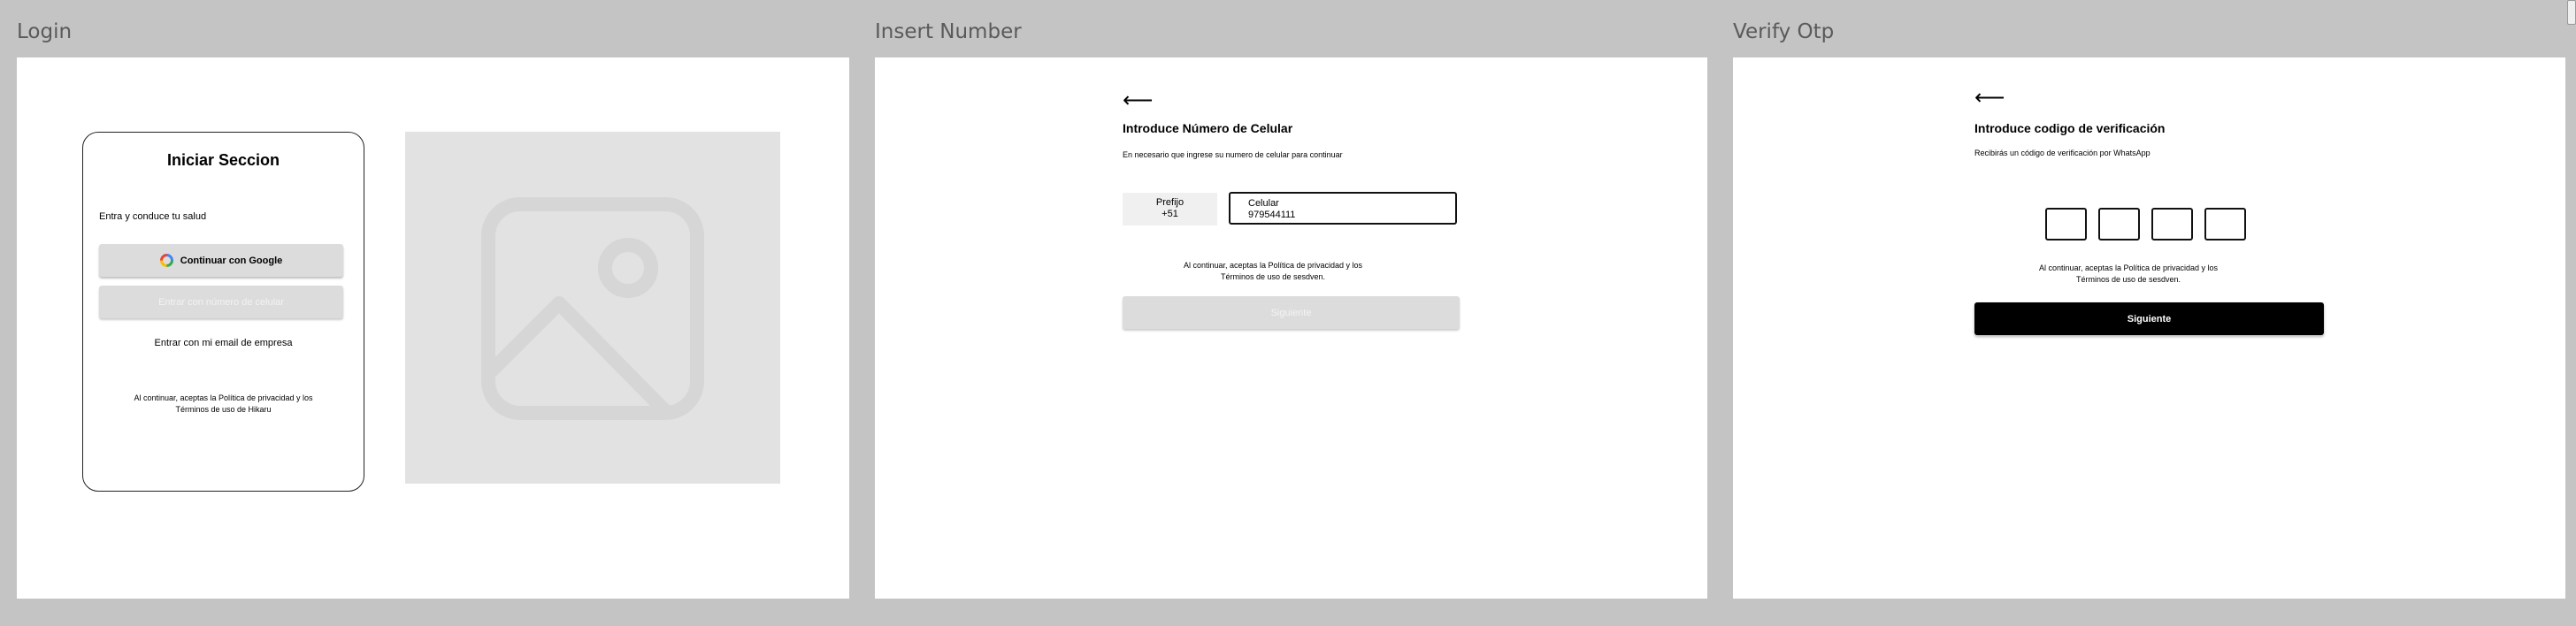 Image resolution: width=2576 pixels, height=626 pixels. Describe the element at coordinates (223, 410) in the screenshot. I see `legal-line: Términos de uso de Hikaru` at that location.